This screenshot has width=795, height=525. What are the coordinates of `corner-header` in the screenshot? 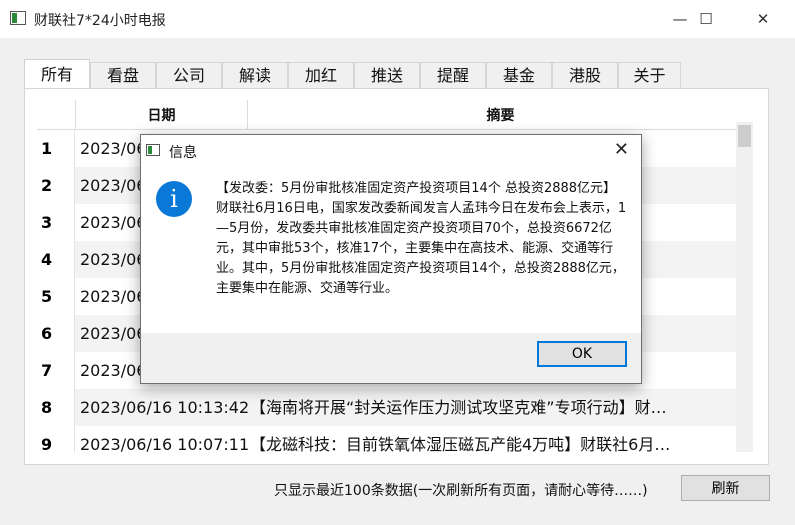 It's located at (56, 115).